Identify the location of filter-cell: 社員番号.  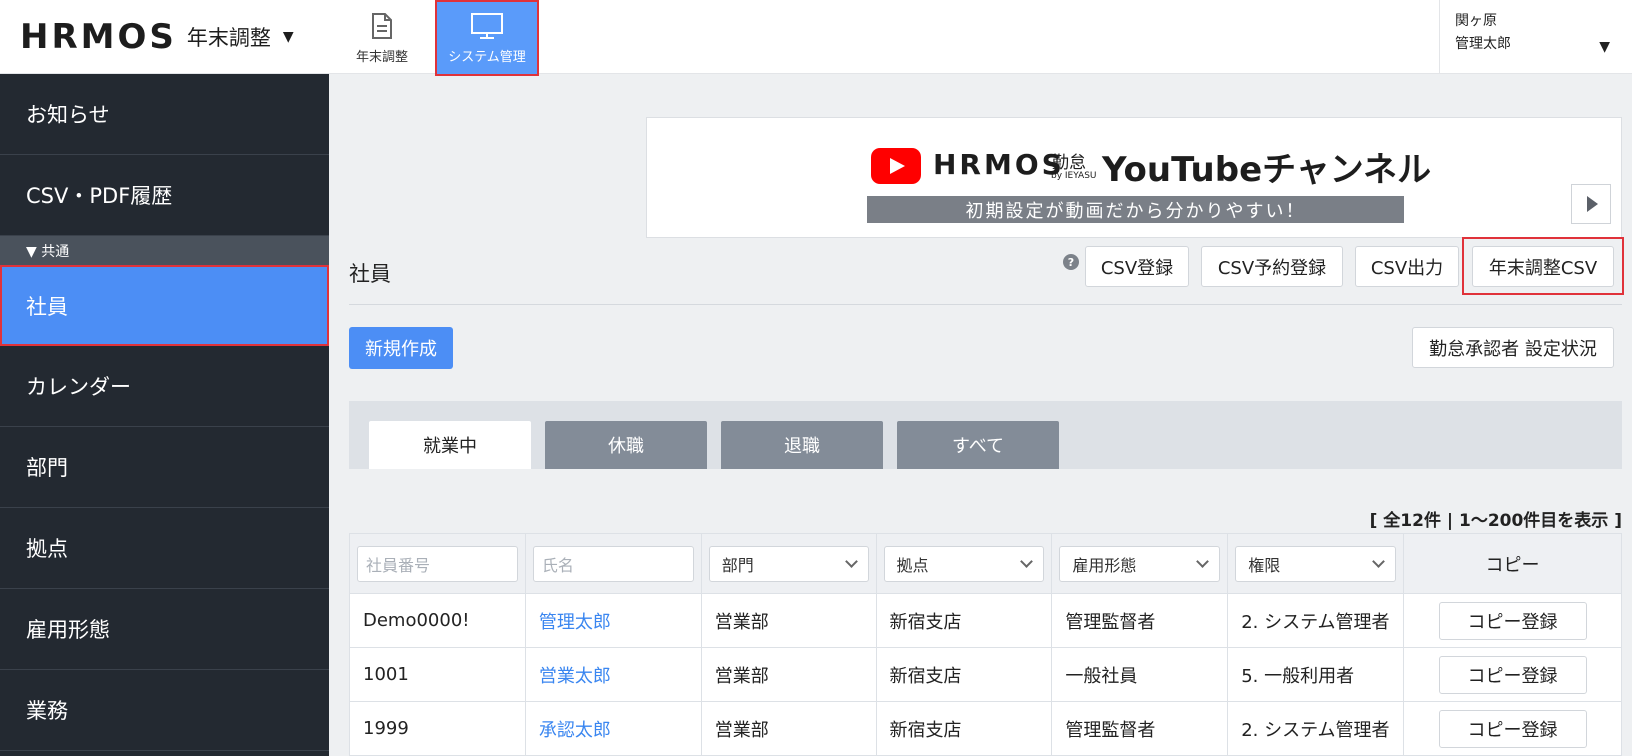
(437, 563).